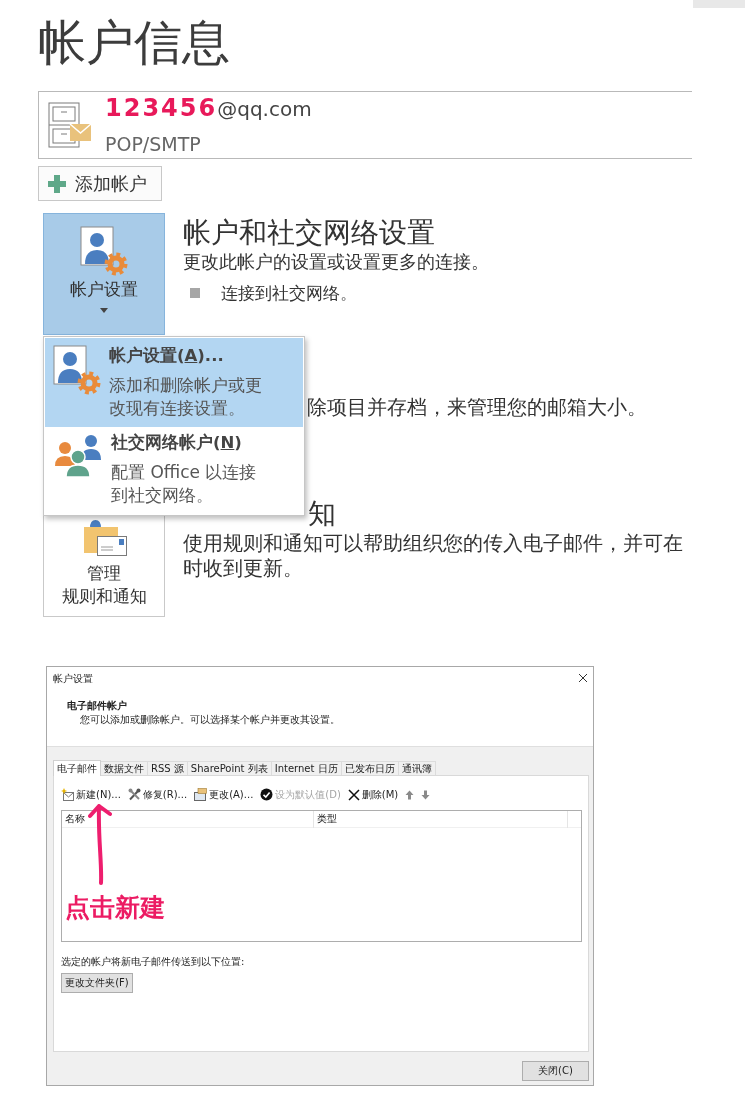 The height and width of the screenshot is (1120, 750). I want to click on column-header: 名称, so click(188, 819).